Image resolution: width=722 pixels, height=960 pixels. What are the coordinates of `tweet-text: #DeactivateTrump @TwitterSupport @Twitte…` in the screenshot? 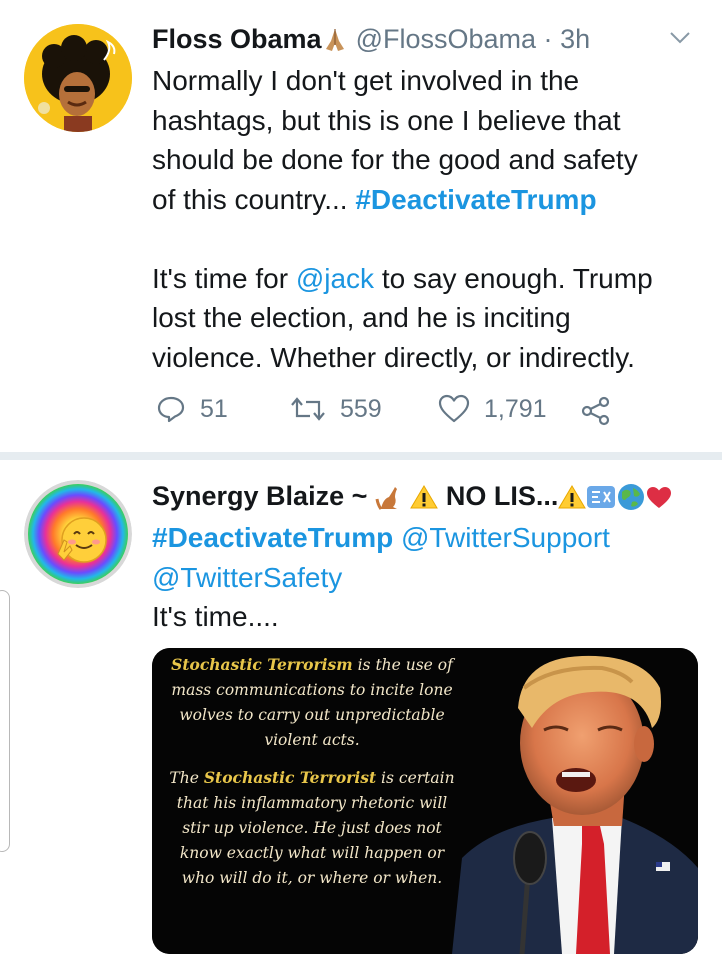 It's located at (432, 577).